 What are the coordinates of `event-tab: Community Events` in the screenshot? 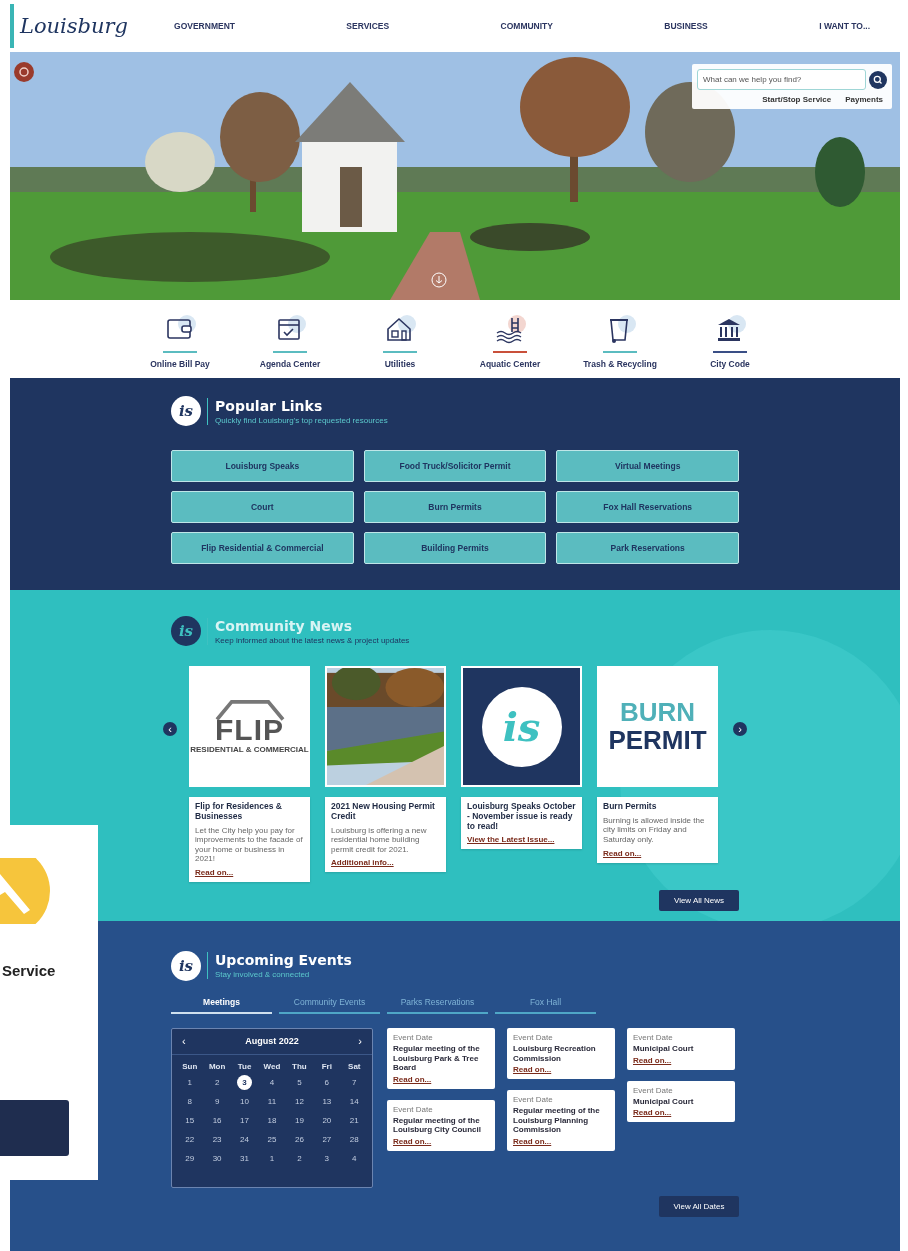 It's located at (329, 1005).